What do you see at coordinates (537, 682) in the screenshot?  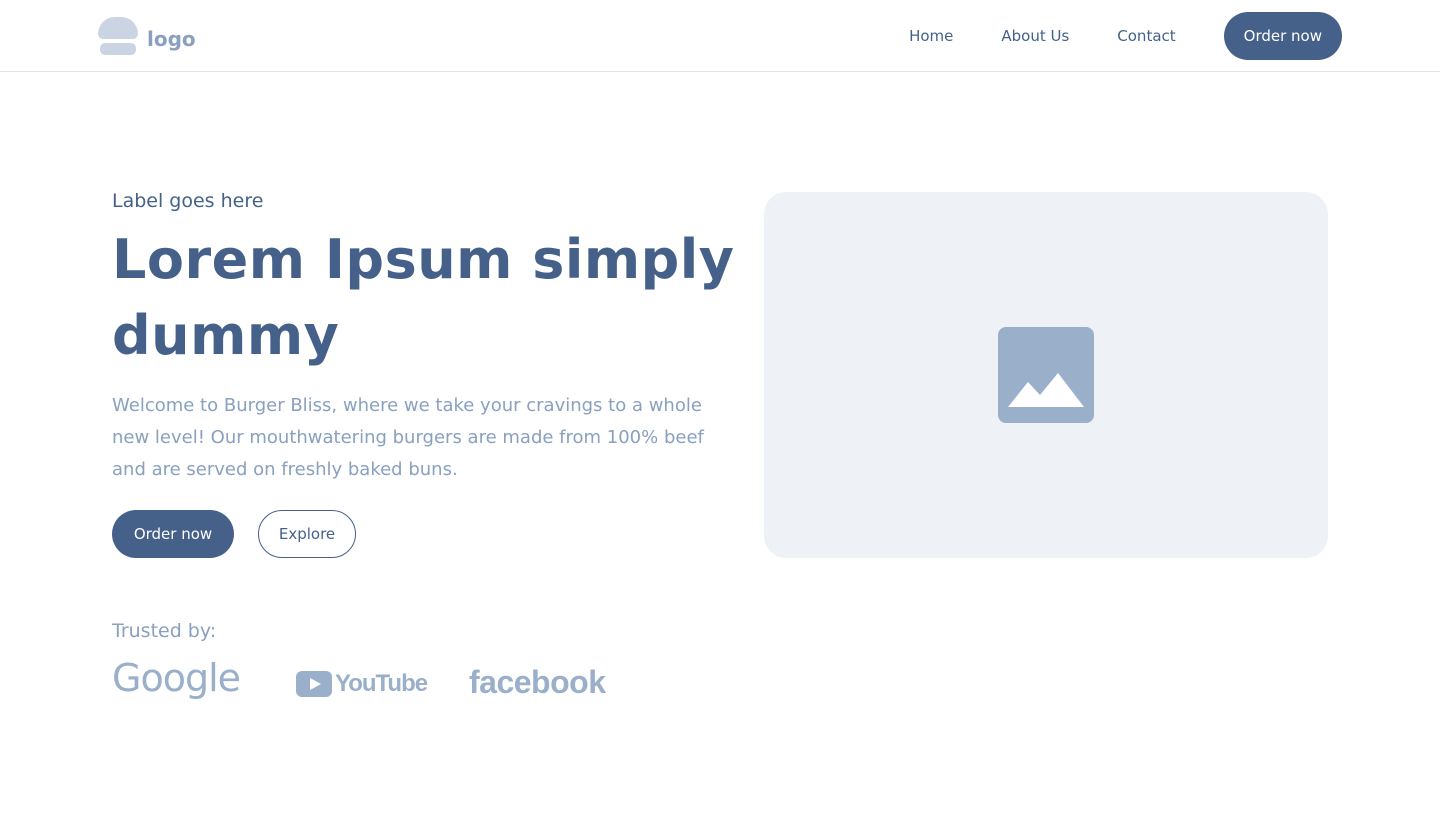 I see `facebook-logo: facebook` at bounding box center [537, 682].